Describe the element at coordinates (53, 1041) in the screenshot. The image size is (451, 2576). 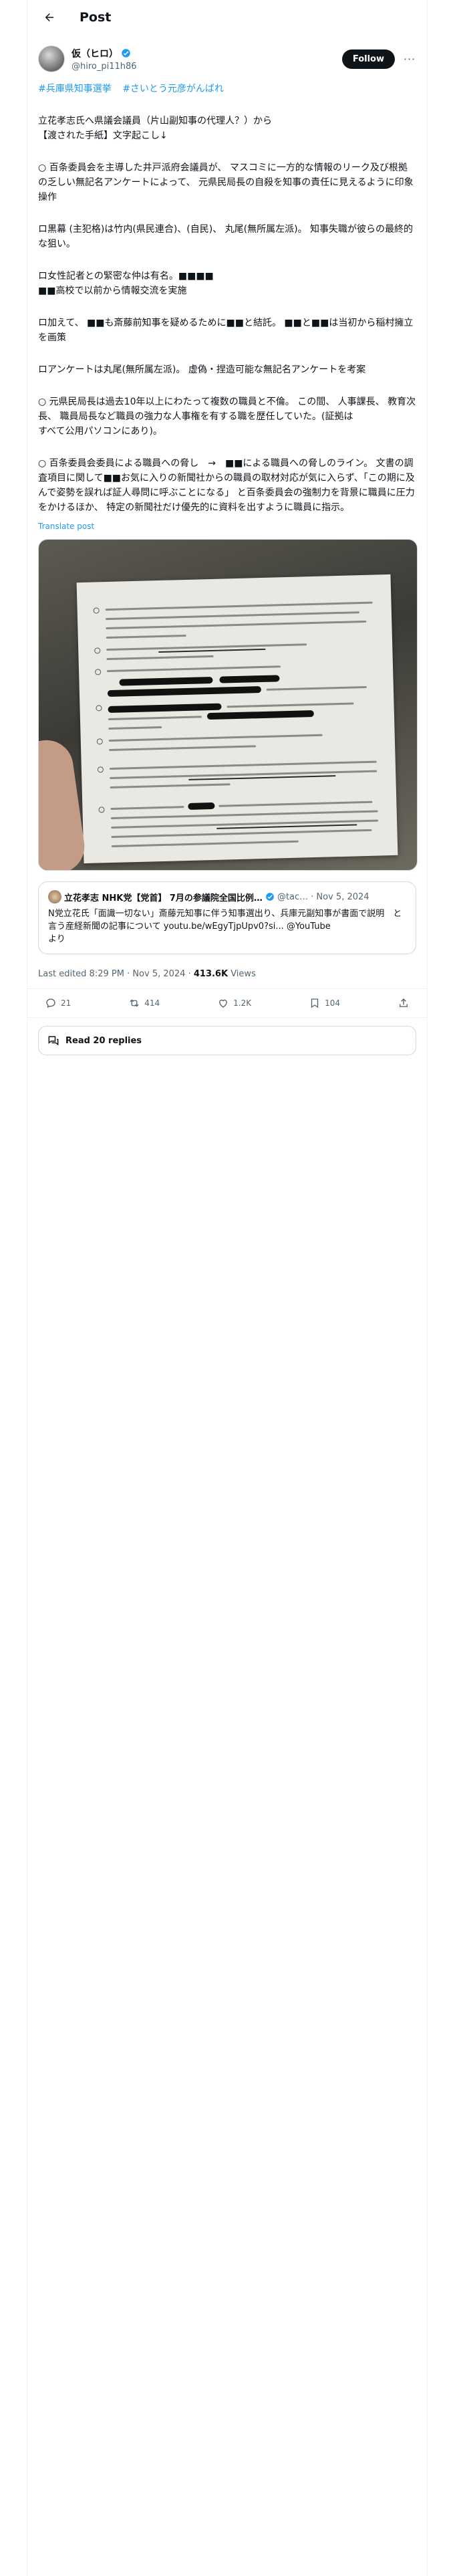
I see `chat-bubbles-icon` at that location.